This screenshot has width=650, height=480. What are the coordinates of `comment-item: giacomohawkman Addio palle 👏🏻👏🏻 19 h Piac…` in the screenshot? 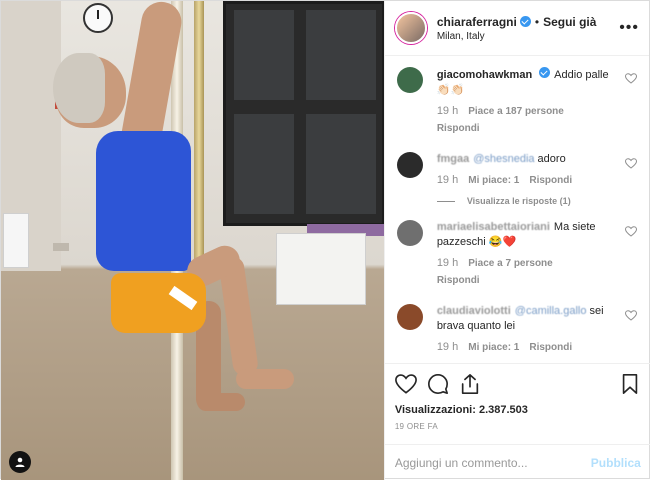 It's located at (517, 101).